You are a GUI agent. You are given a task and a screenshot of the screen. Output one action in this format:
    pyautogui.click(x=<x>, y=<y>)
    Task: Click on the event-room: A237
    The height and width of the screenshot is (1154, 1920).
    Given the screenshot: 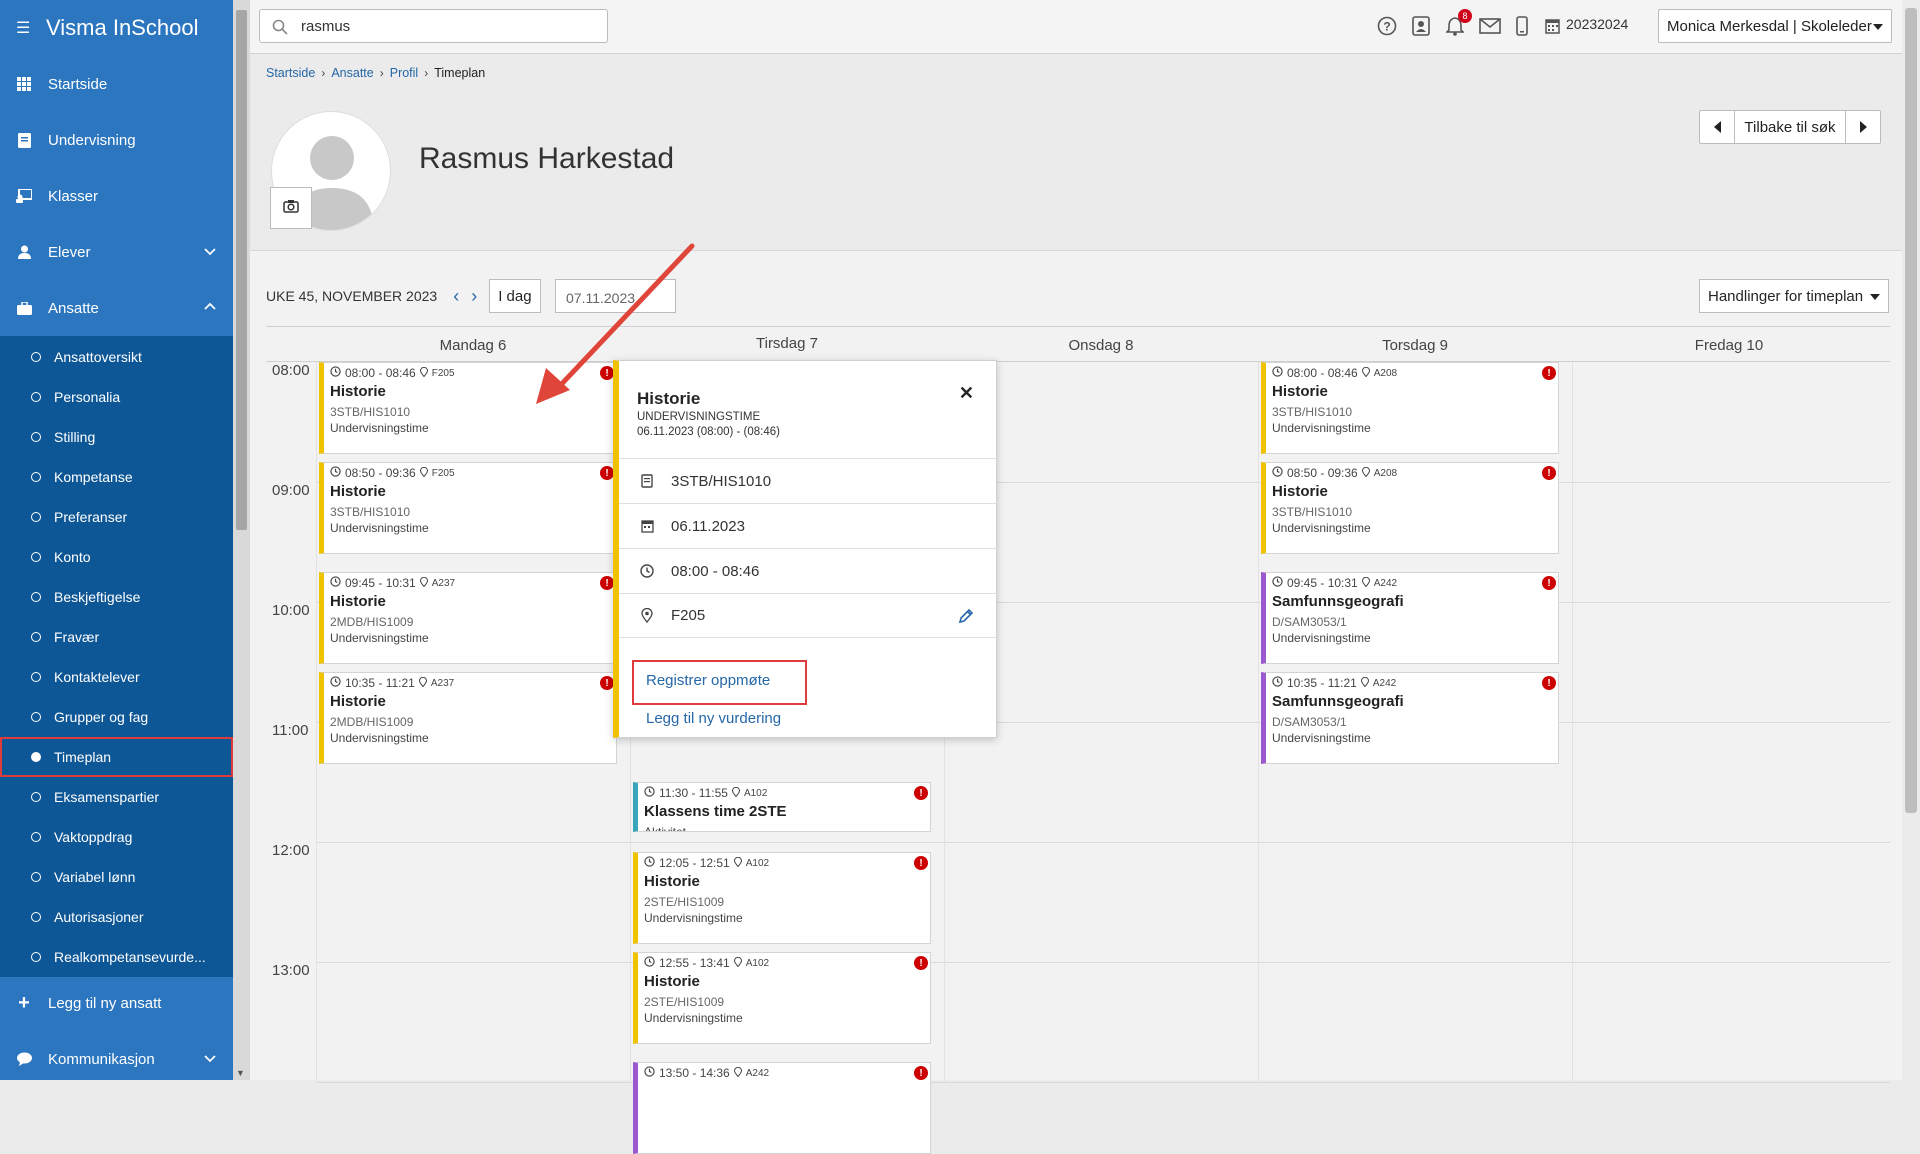 What is the action you would take?
    pyautogui.click(x=442, y=683)
    